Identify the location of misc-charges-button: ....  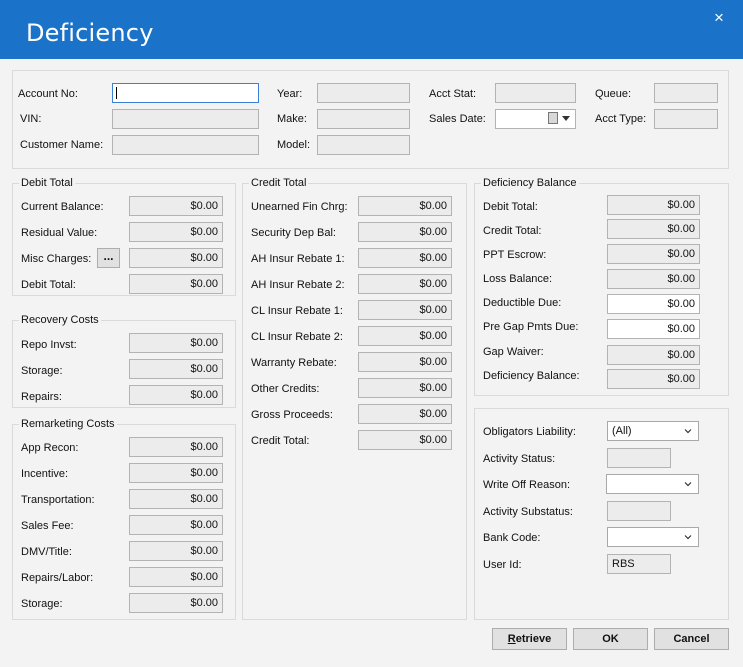
(108, 258).